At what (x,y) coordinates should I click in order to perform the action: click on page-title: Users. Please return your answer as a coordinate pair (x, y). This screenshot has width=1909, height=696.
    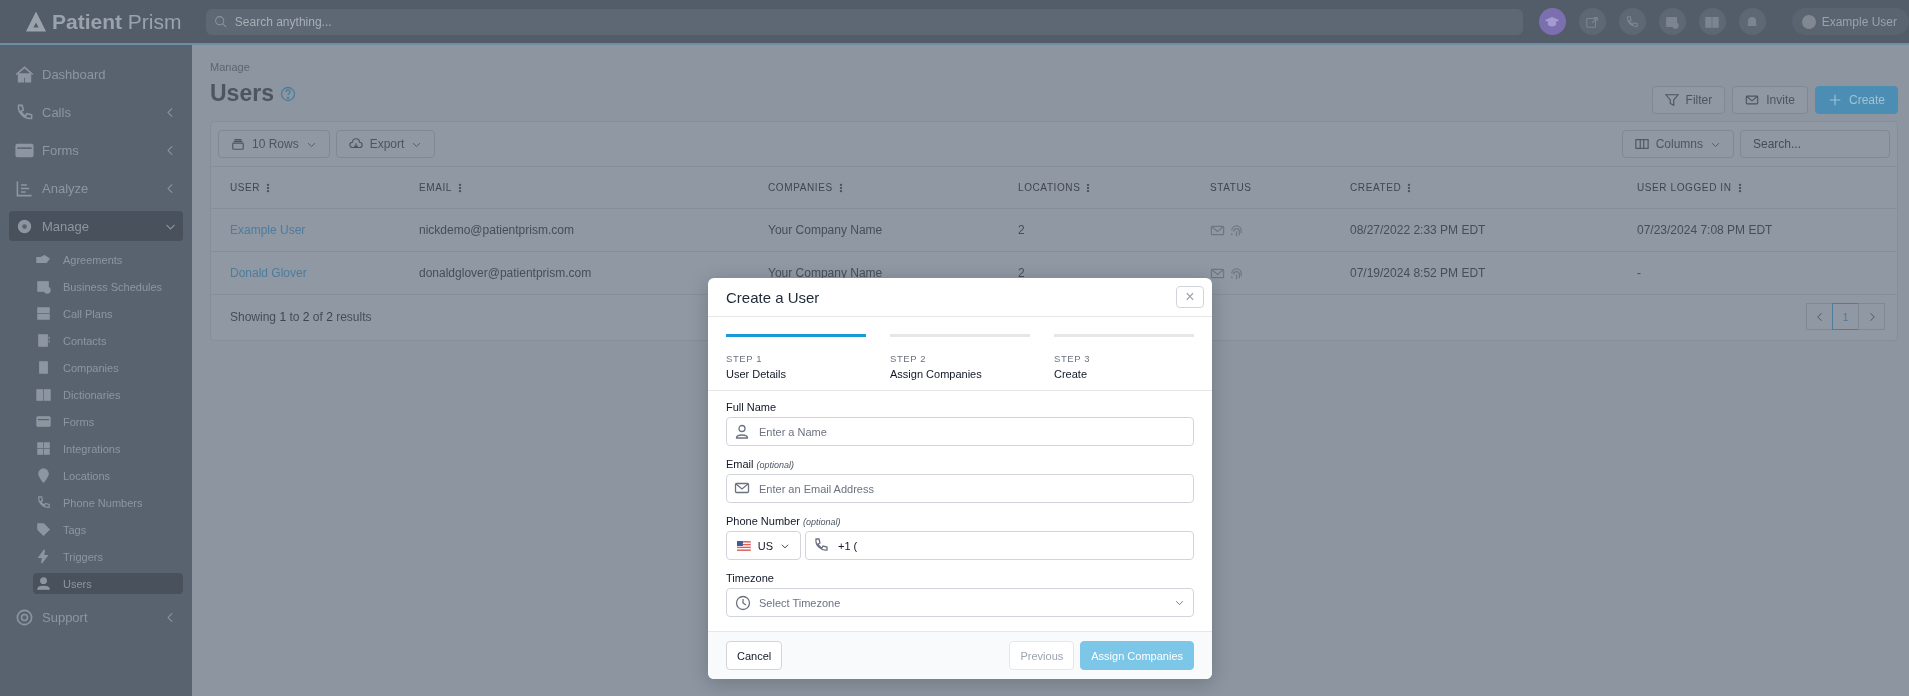
    Looking at the image, I should click on (242, 93).